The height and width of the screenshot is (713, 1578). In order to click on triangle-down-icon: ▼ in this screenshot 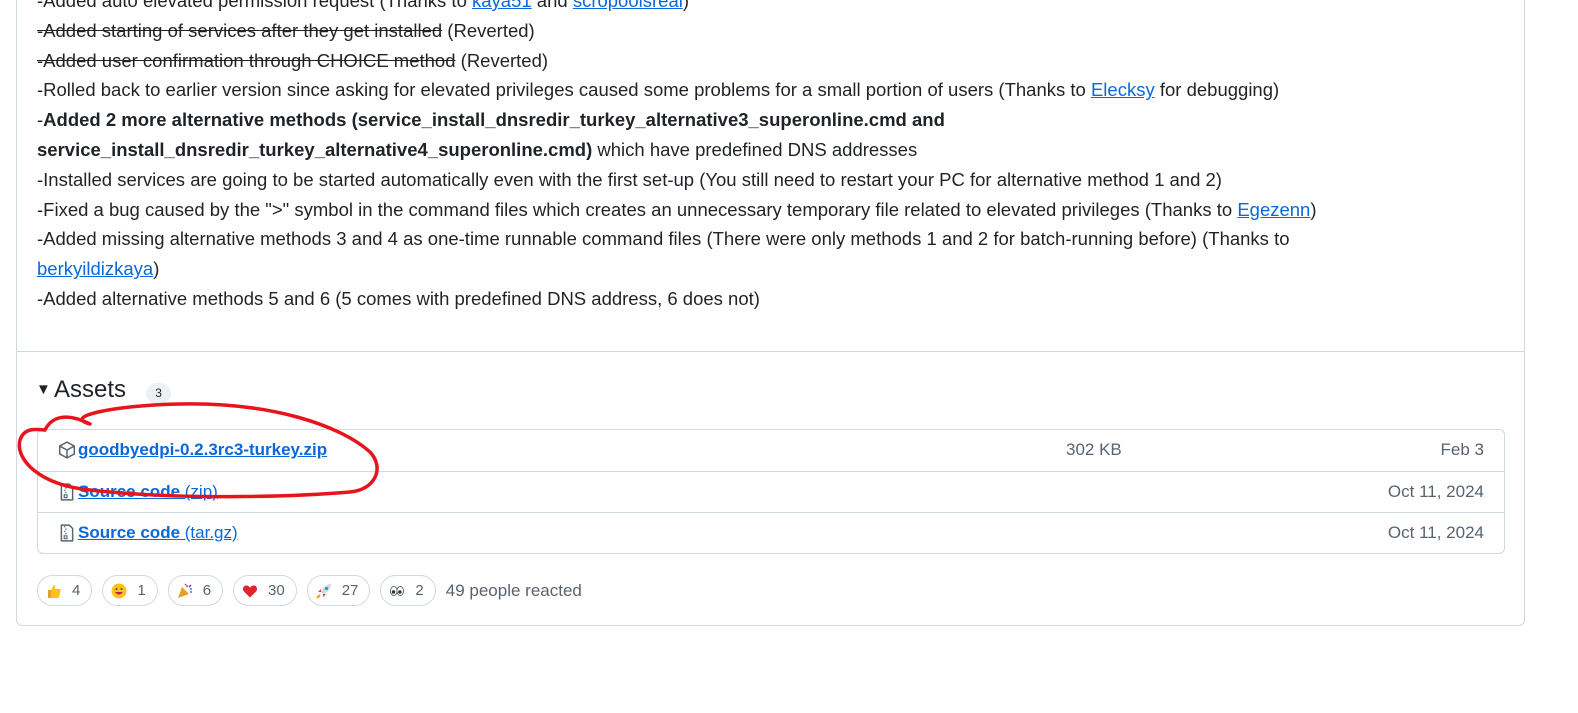, I will do `click(43, 389)`.